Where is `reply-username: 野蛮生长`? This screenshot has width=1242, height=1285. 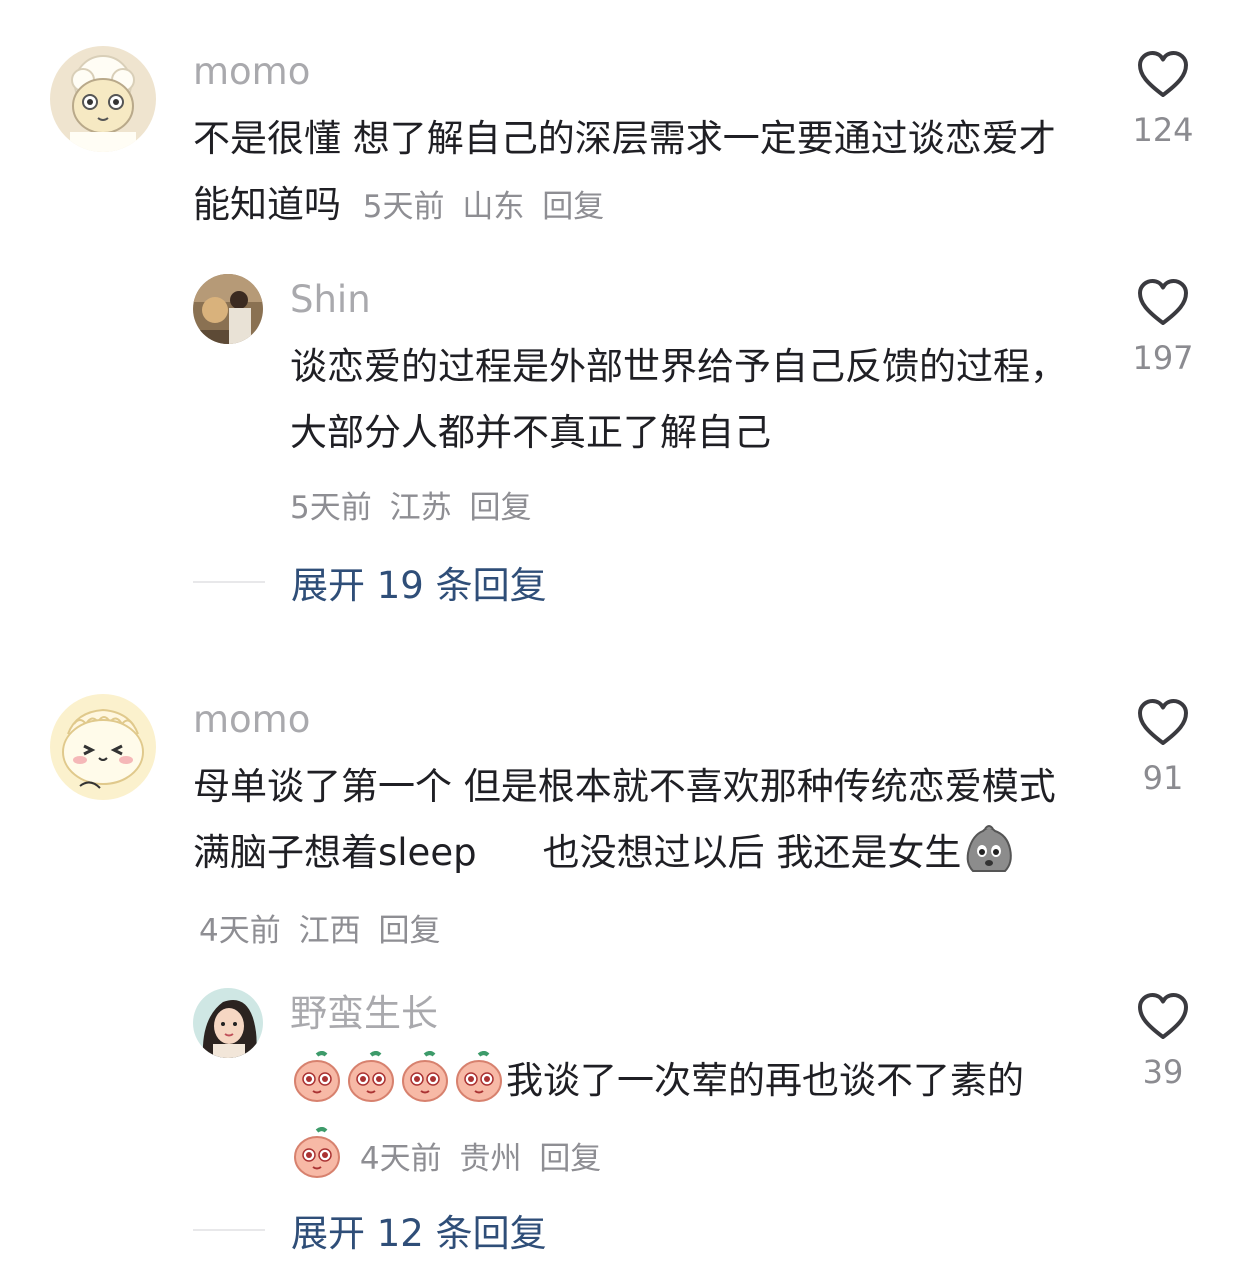 reply-username: 野蛮生长 is located at coordinates (364, 1014).